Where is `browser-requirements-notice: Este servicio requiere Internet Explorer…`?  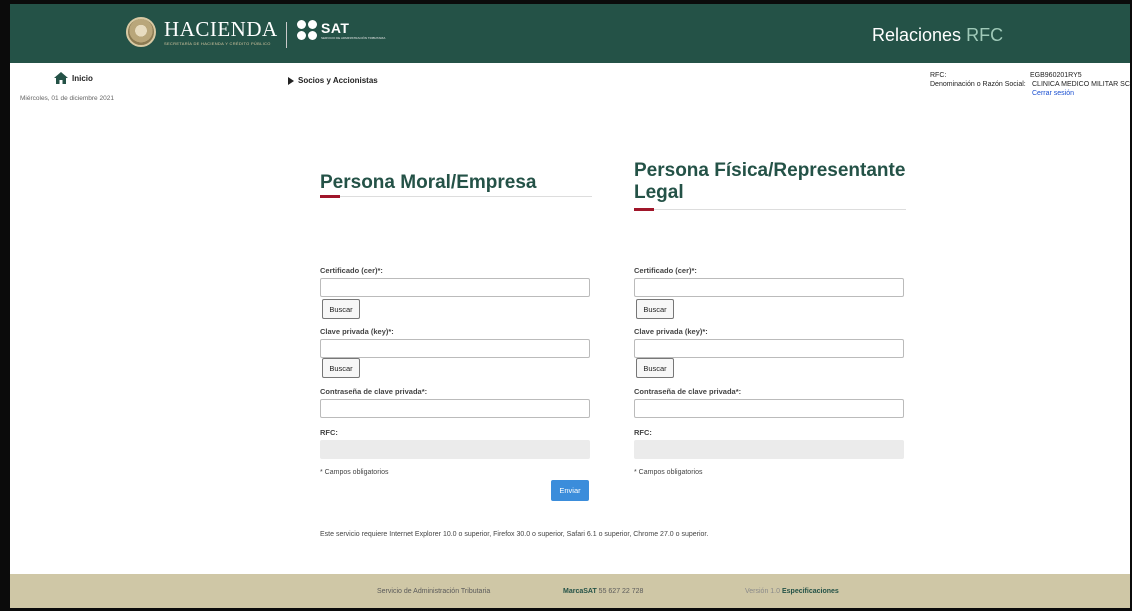
browser-requirements-notice: Este servicio requiere Internet Explorer… is located at coordinates (514, 534).